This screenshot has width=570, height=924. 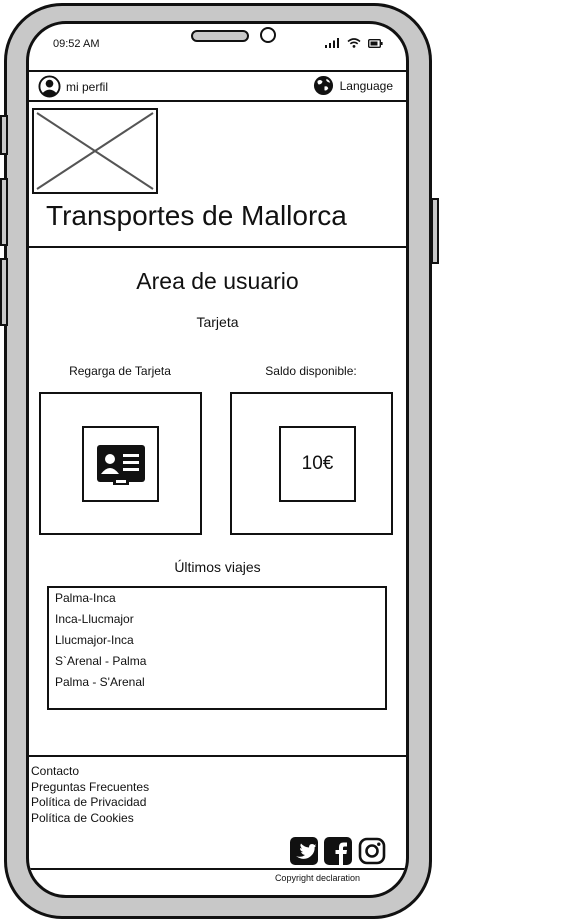 I want to click on speaker-grille, so click(x=220, y=36).